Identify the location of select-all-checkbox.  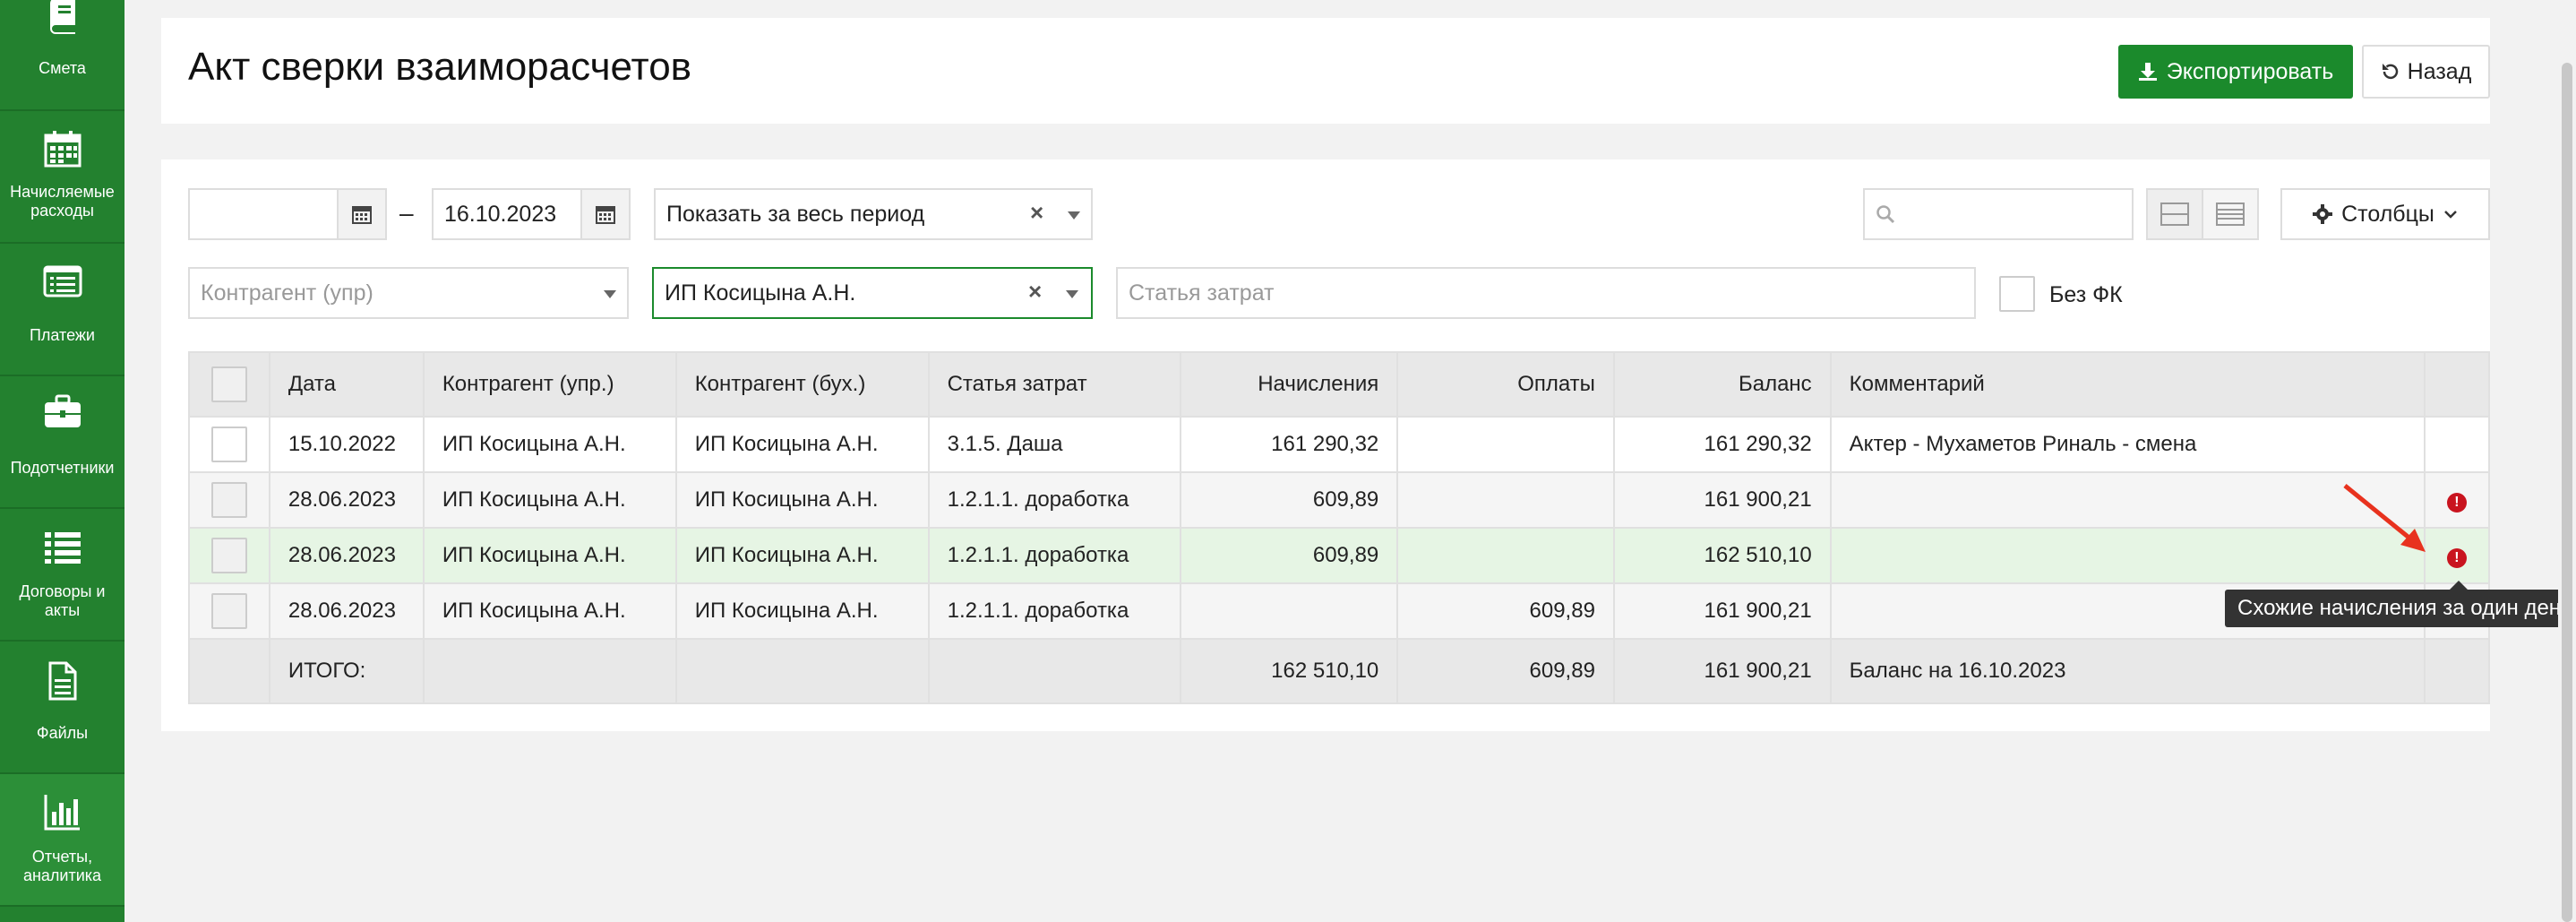
(228, 384).